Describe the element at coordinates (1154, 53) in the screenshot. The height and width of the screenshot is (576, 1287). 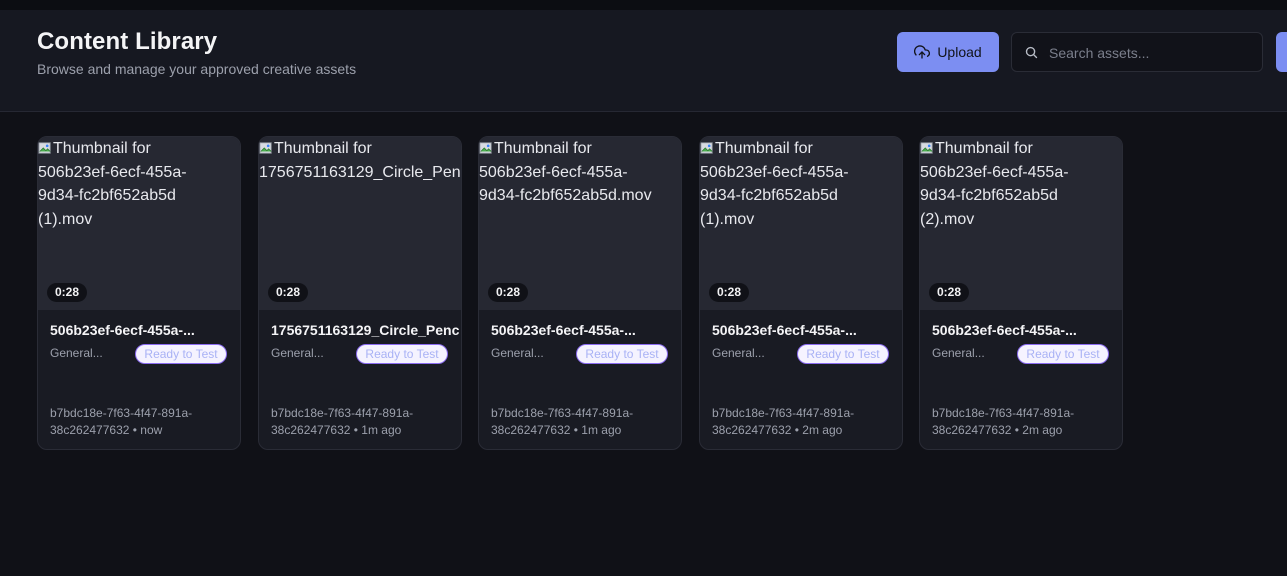
I see `search-input` at that location.